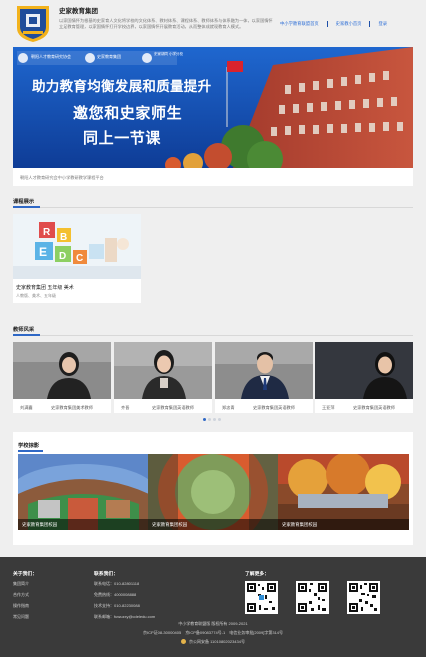 Image resolution: width=426 pixels, height=657 pixels. What do you see at coordinates (117, 583) in the screenshot?
I see `footer-phone: 联系电话：010-82801118` at bounding box center [117, 583].